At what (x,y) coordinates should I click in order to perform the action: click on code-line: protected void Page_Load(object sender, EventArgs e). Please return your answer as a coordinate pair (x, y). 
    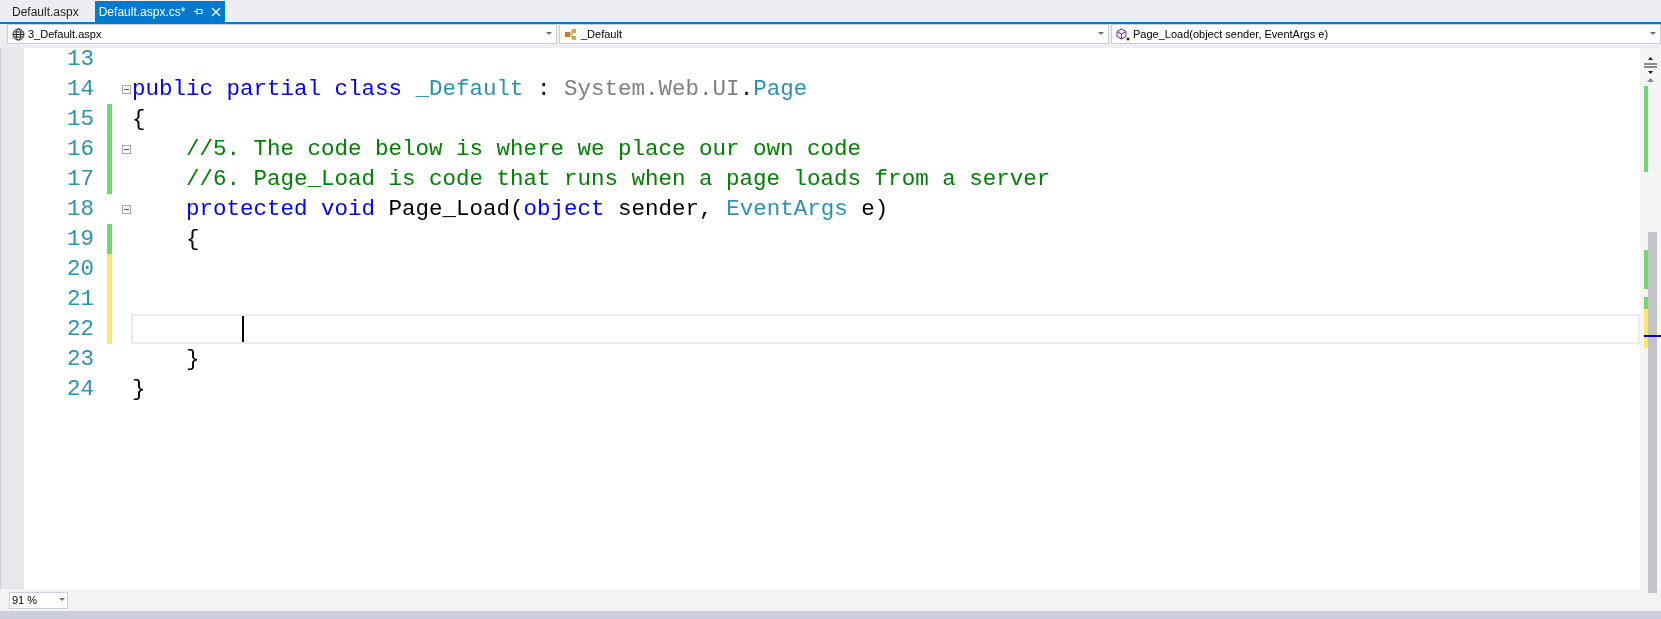
    Looking at the image, I should click on (537, 209).